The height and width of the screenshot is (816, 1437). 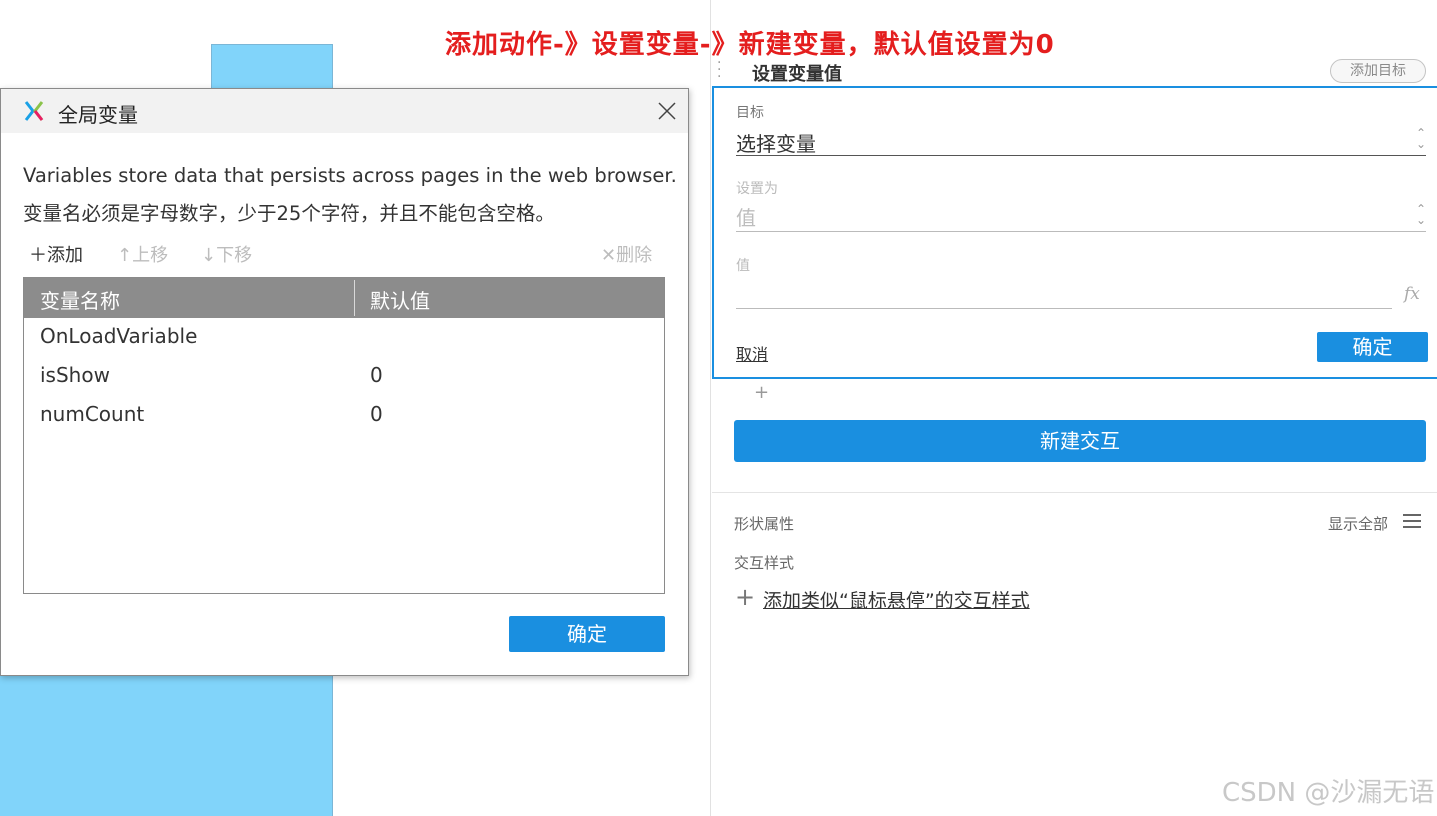 What do you see at coordinates (761, 392) in the screenshot?
I see `add-action-plus-icon: +` at bounding box center [761, 392].